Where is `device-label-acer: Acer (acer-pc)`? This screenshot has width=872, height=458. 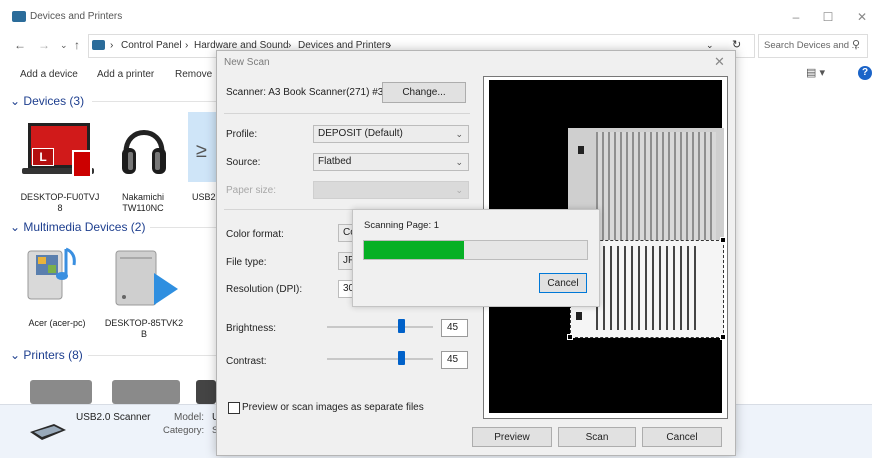
device-label-acer: Acer (acer-pc) is located at coordinates (57, 323).